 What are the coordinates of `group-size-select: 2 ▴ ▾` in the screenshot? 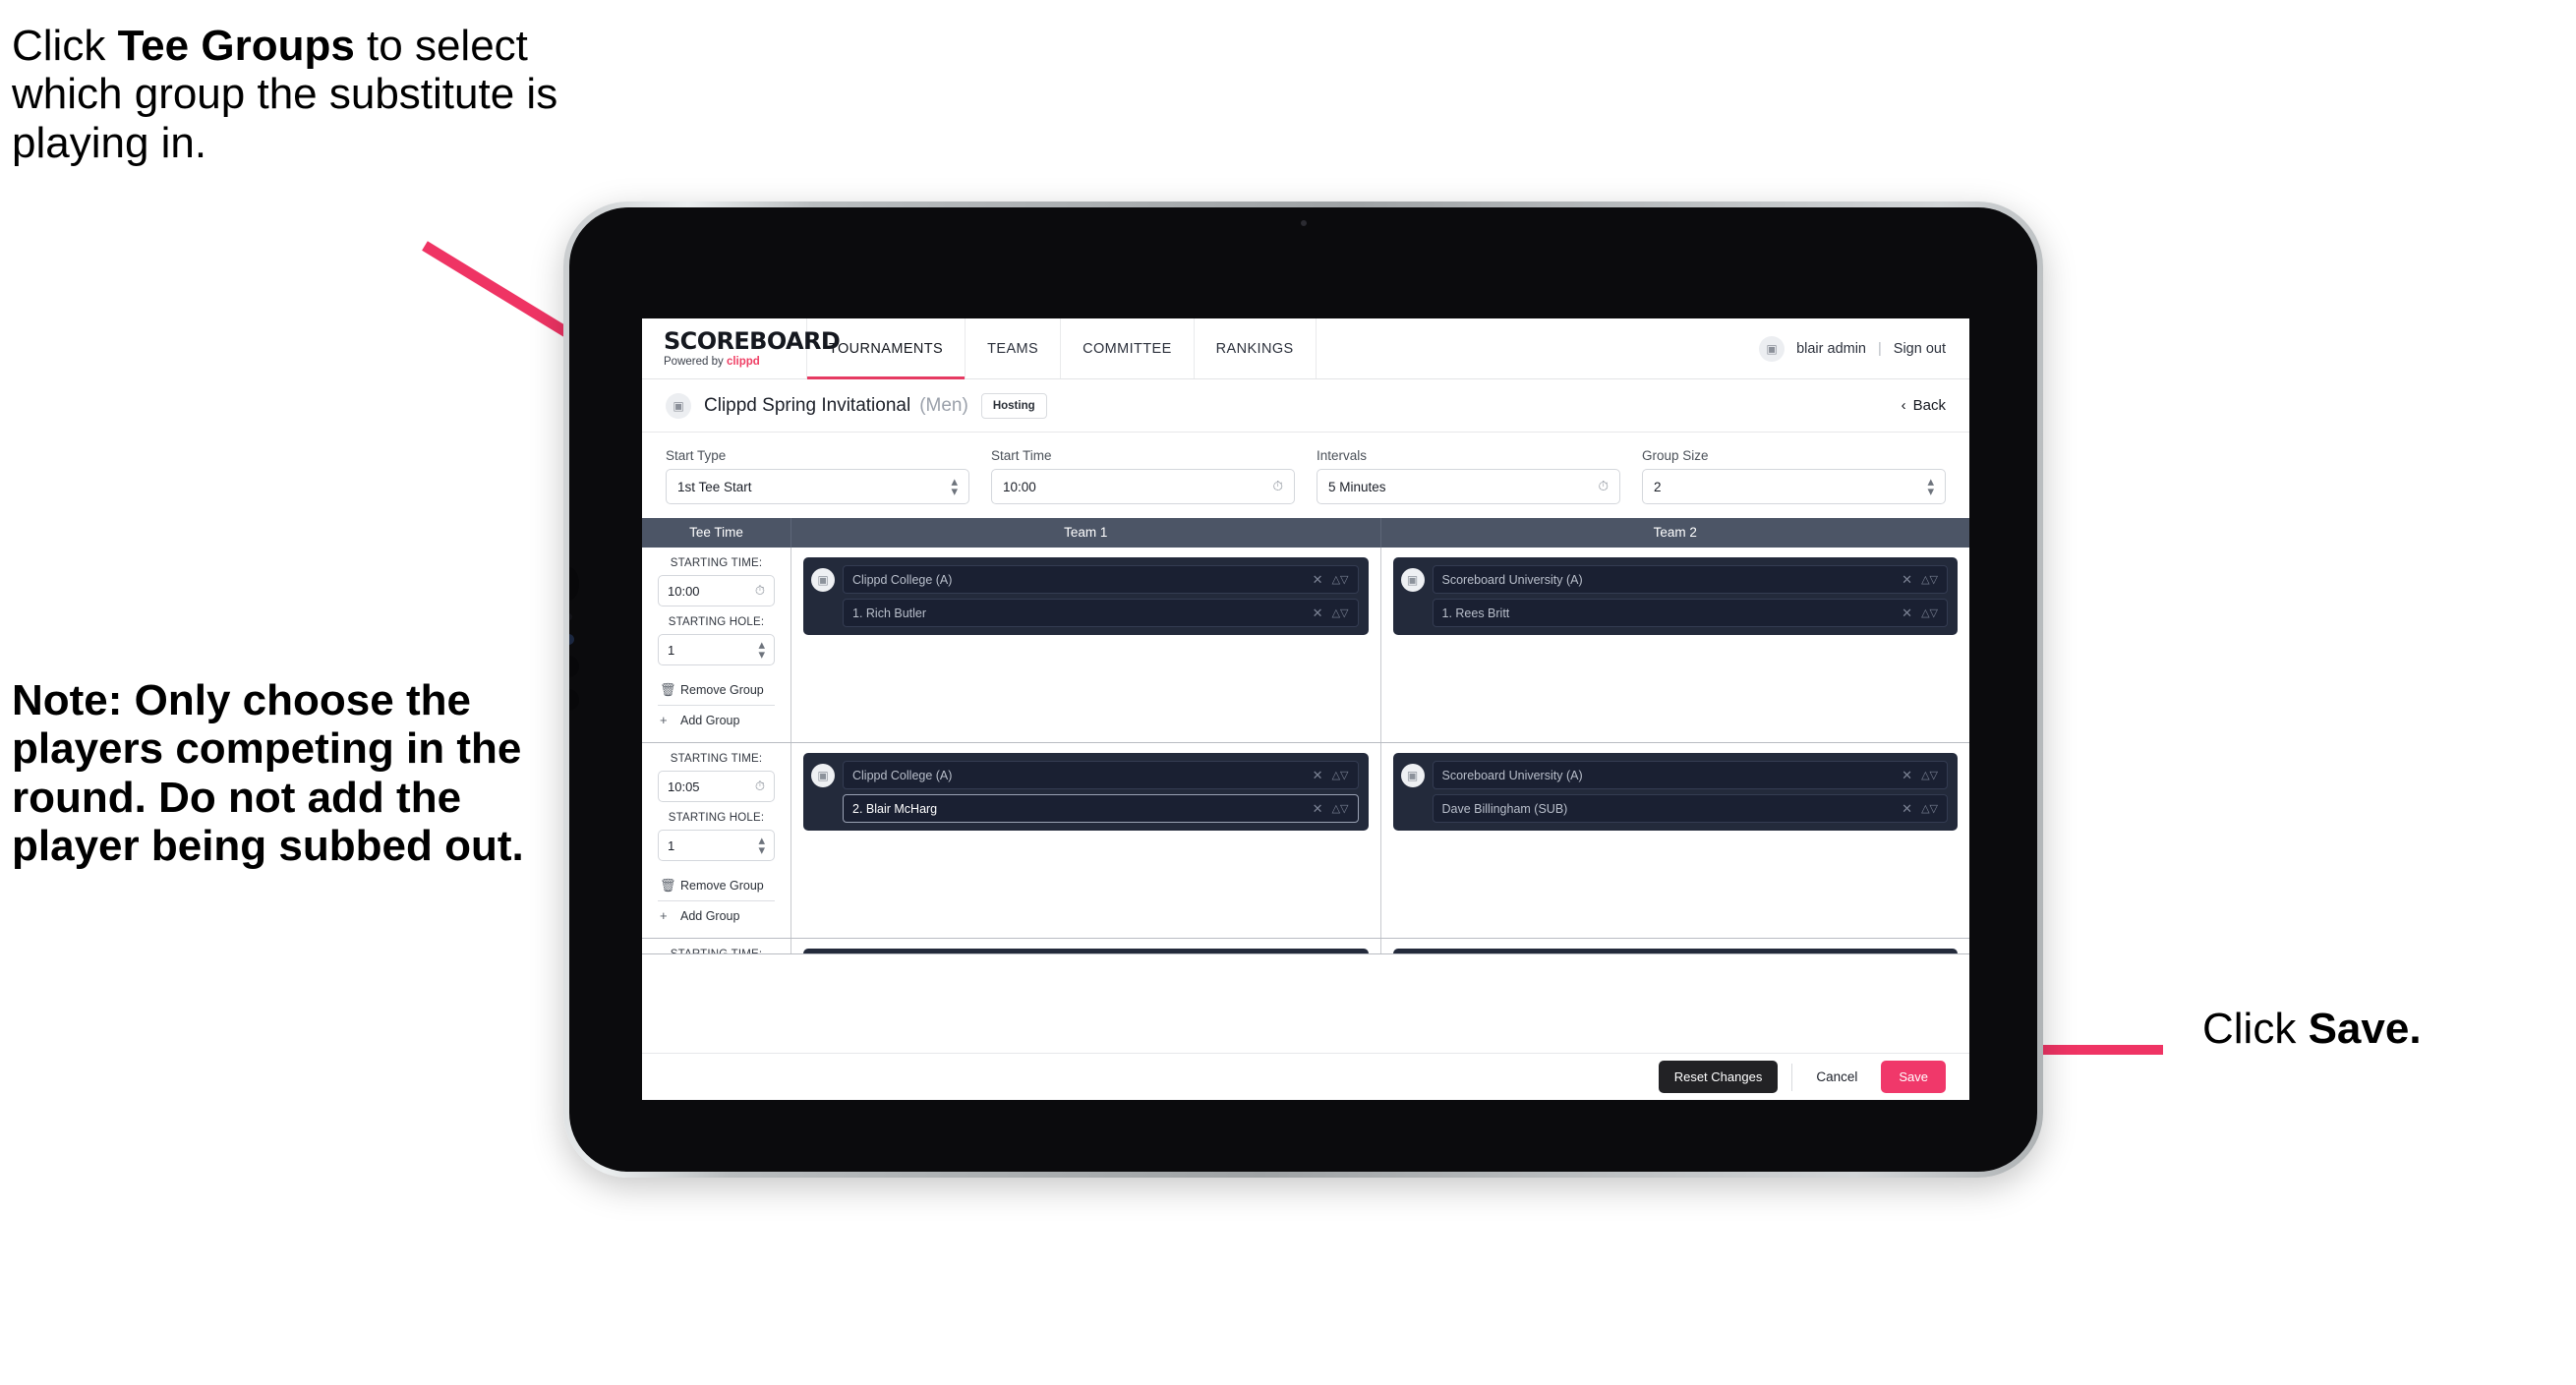 It's located at (1794, 486).